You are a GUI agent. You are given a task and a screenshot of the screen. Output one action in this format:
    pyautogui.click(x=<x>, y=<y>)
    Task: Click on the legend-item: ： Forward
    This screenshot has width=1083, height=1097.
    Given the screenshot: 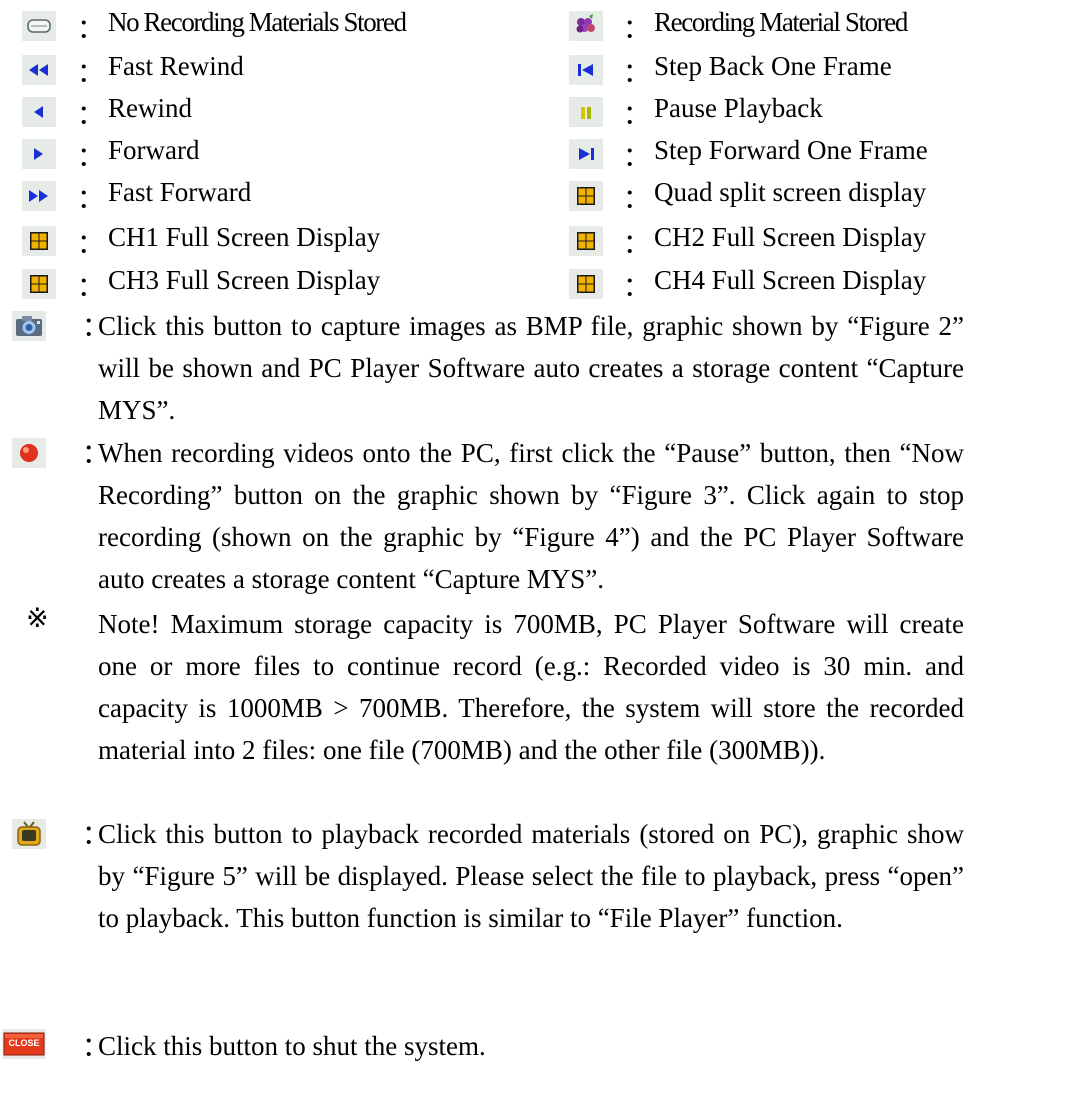 What is the action you would take?
    pyautogui.click(x=270, y=154)
    